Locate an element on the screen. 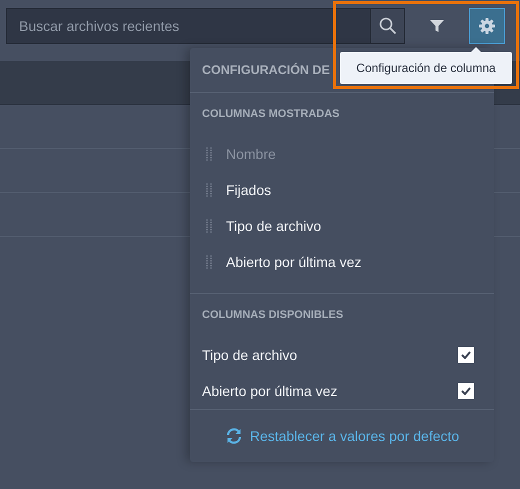 This screenshot has height=489, width=520. menu-title: CONFIGURACIÓN DE is located at coordinates (266, 70).